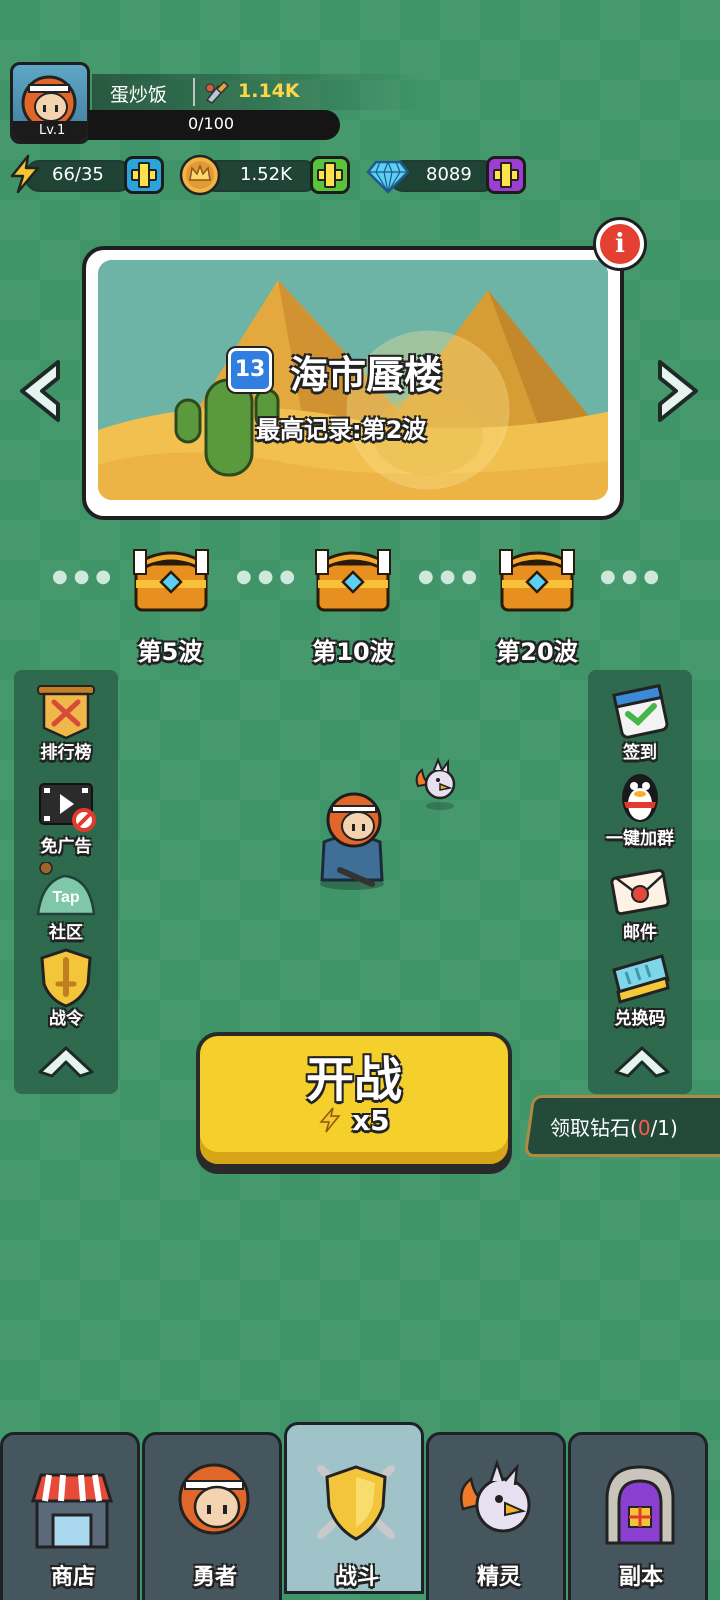 Image resolution: width=720 pixels, height=1600 pixels. Describe the element at coordinates (388, 177) in the screenshot. I see `diamond-icon` at that location.